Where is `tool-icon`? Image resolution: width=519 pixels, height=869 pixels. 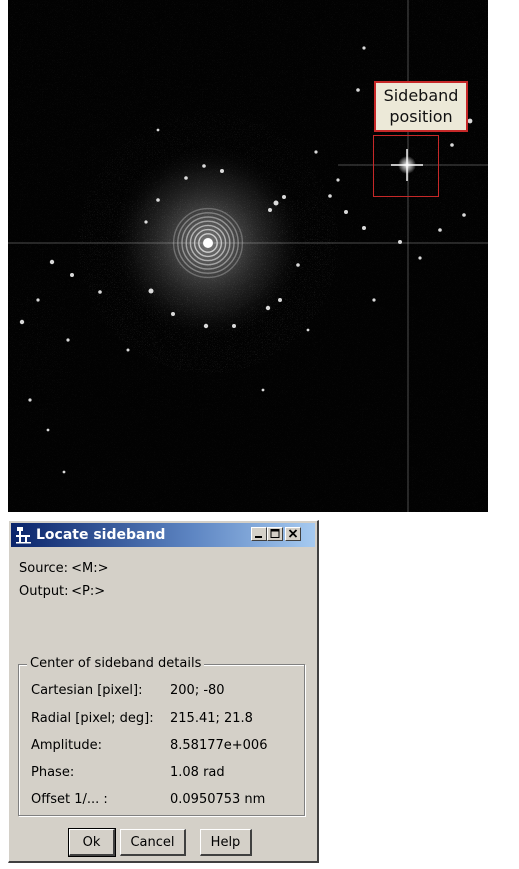
tool-icon is located at coordinates (23, 535).